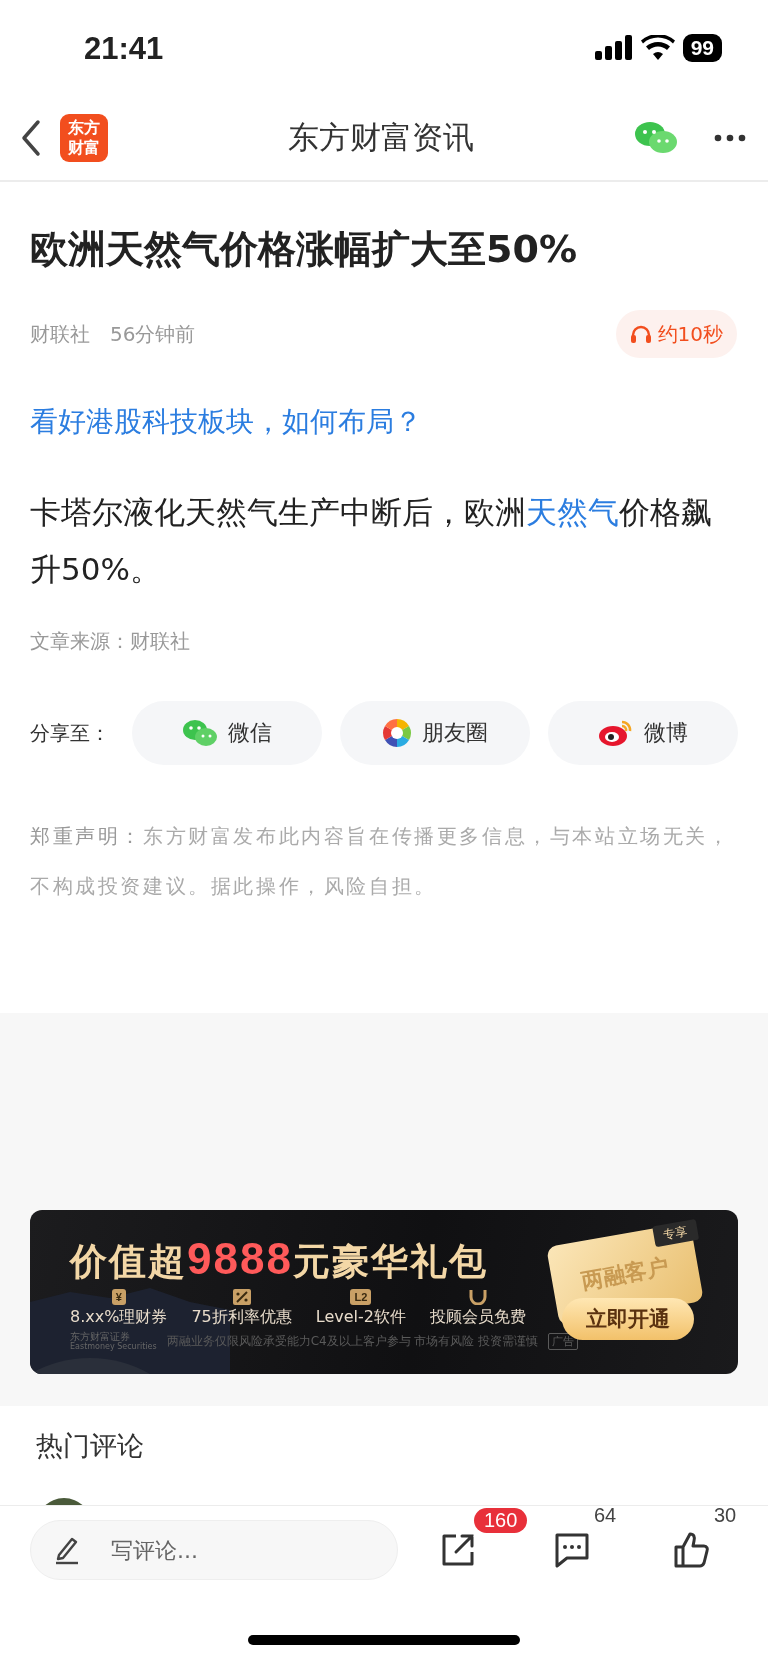  I want to click on article-source: 文章来源：财联社, so click(110, 641).